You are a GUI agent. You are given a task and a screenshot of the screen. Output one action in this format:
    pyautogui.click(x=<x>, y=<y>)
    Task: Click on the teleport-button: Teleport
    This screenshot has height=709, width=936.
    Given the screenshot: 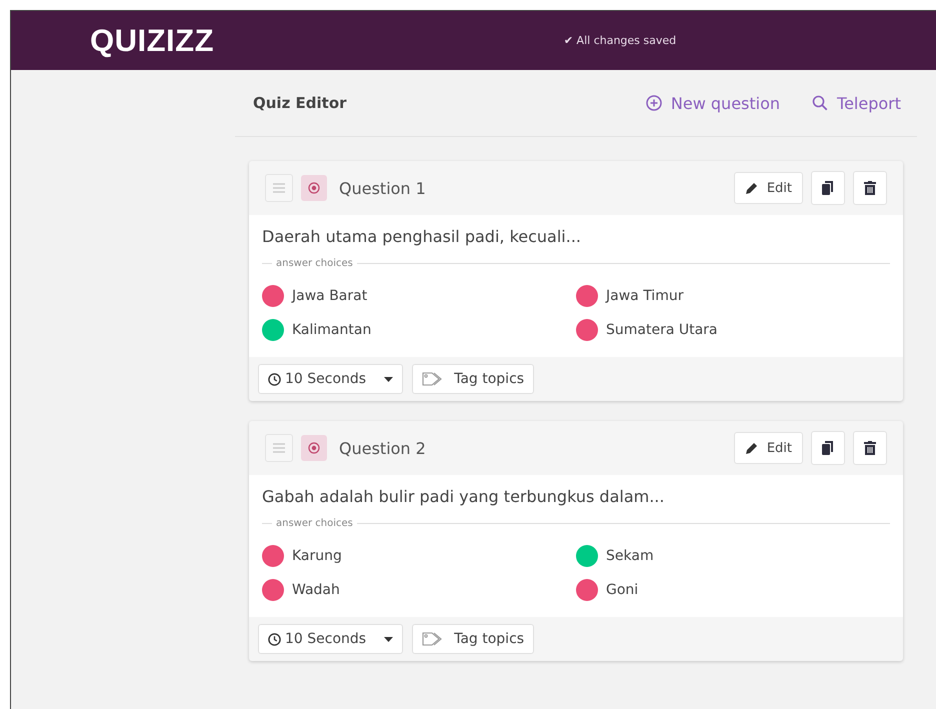 What is the action you would take?
    pyautogui.click(x=856, y=103)
    